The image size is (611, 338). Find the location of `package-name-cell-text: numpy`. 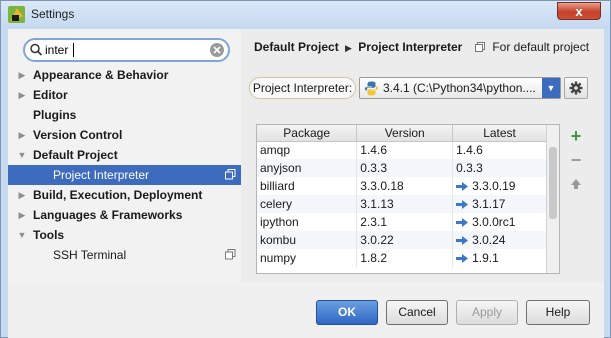

package-name-cell-text: numpy is located at coordinates (278, 258).